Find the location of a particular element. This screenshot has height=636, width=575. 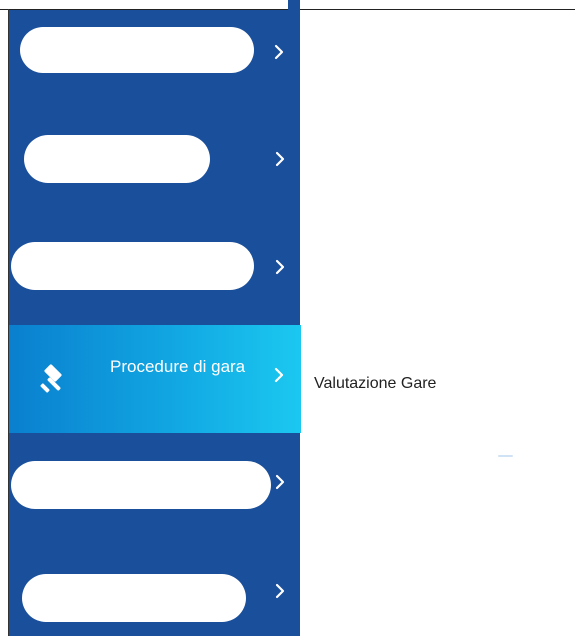

sidebar-item-label: Procedure di gara is located at coordinates (178, 366).